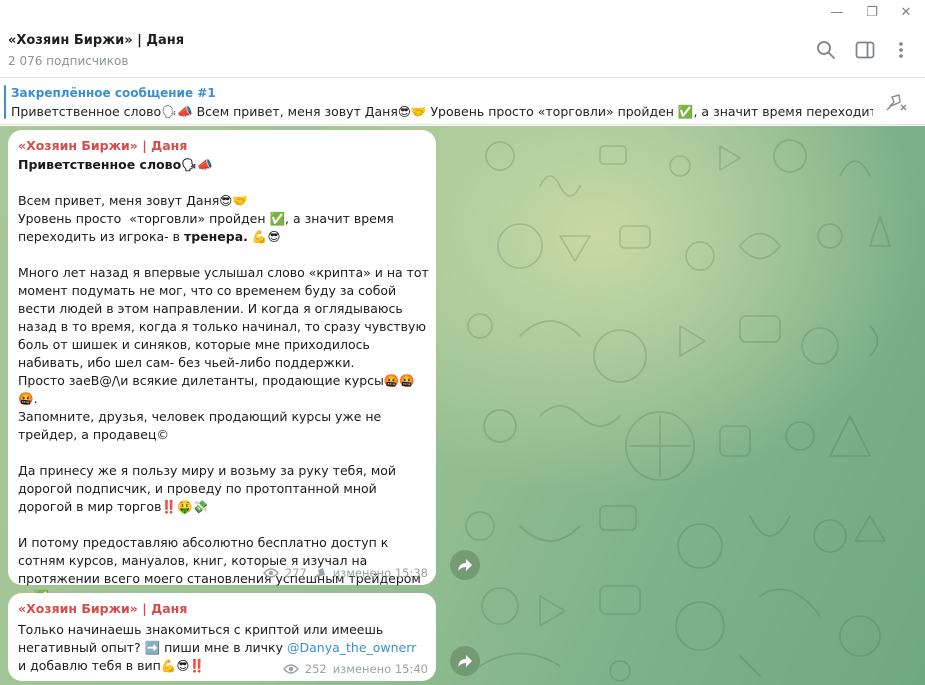 This screenshot has height=685, width=925. Describe the element at coordinates (837, 12) in the screenshot. I see `minimize-button: —` at that location.